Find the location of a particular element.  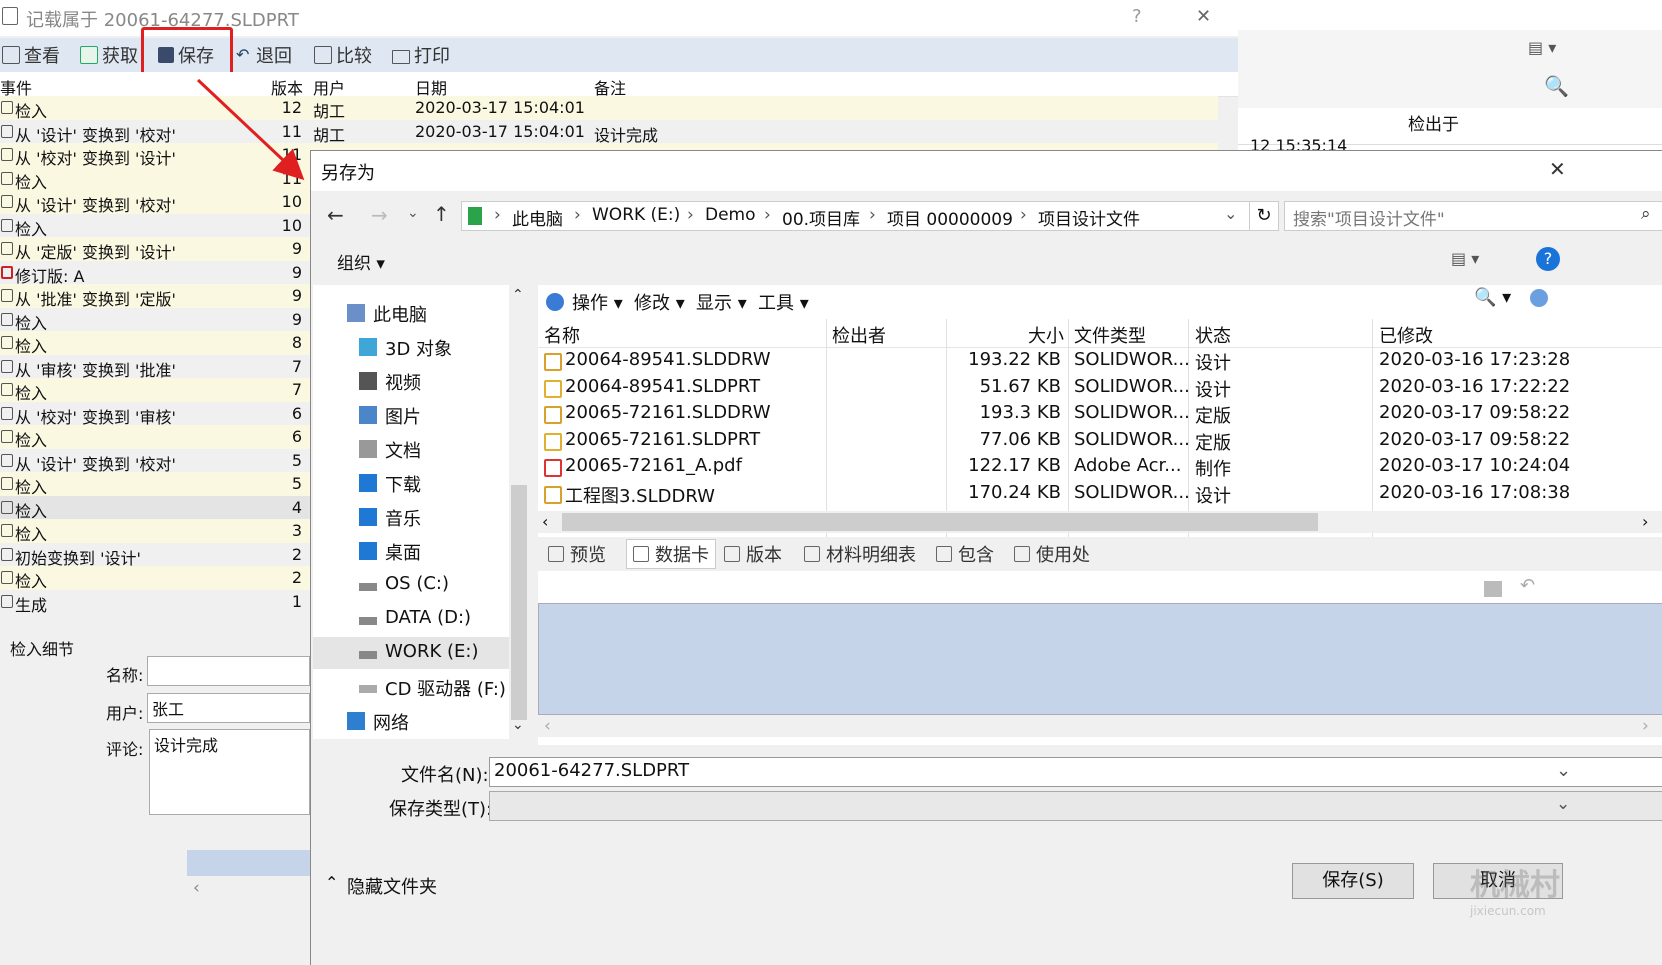

history-version: 9 is located at coordinates (296, 319).